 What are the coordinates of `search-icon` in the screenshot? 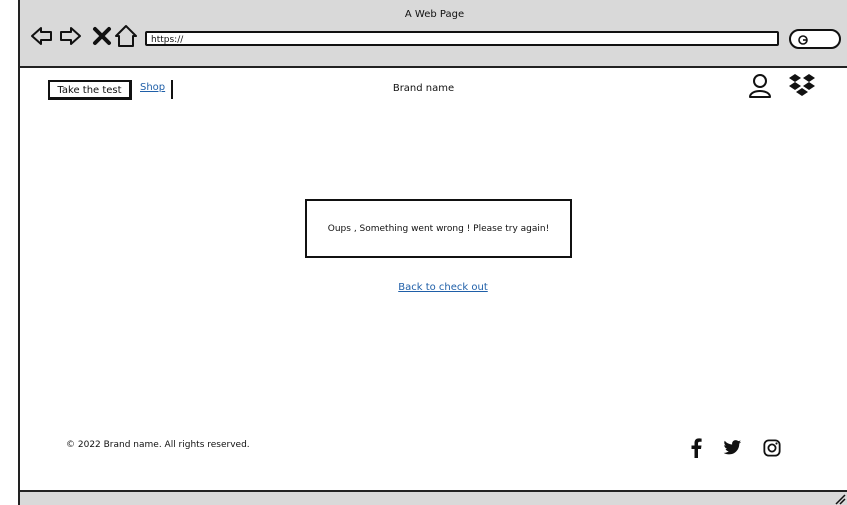 It's located at (803, 40).